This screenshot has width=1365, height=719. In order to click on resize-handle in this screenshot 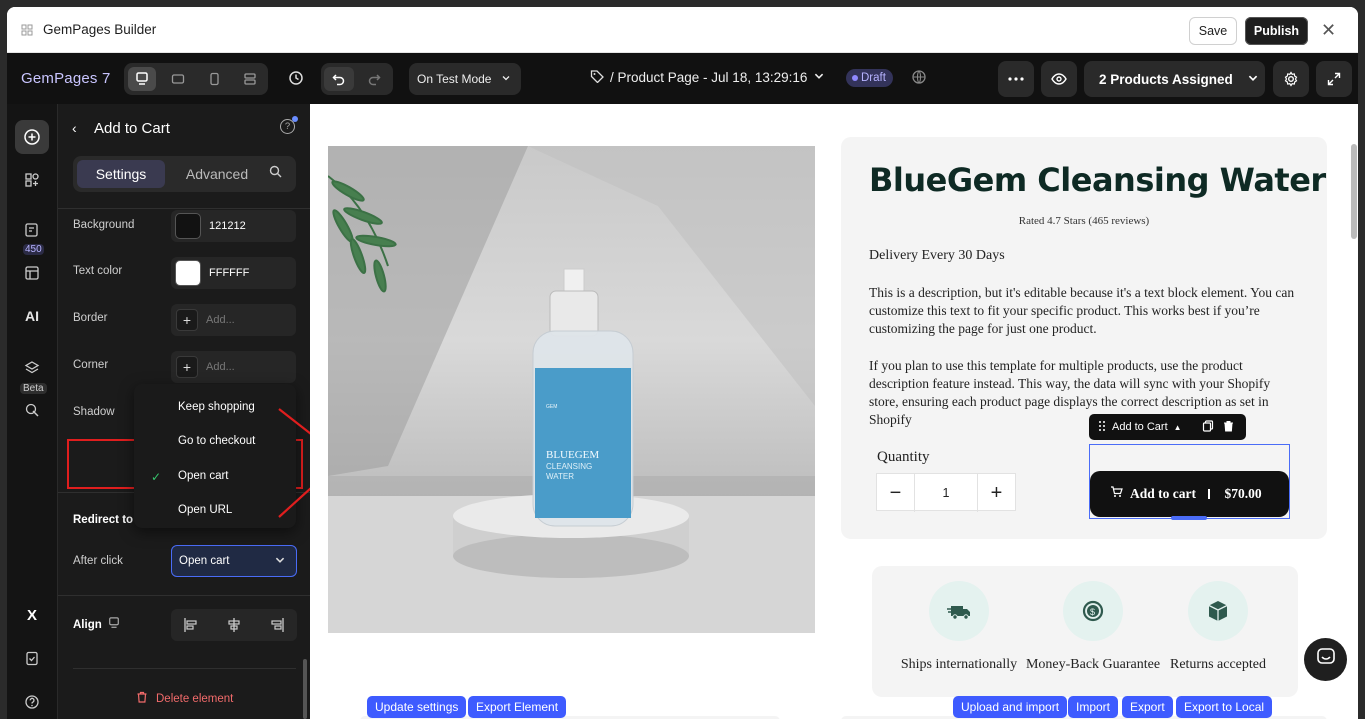, I will do `click(1189, 518)`.